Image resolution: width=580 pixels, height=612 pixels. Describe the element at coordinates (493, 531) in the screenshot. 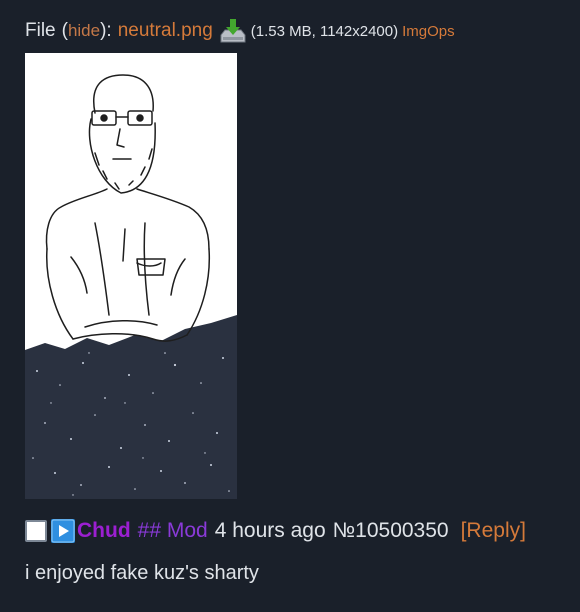

I see `reply-link: [Reply]` at that location.